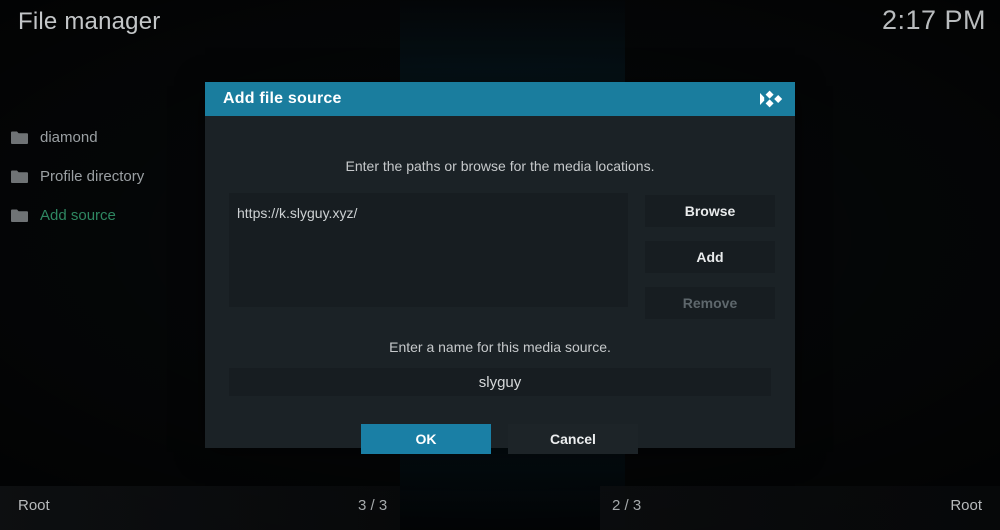  I want to click on page-title: File manager, so click(89, 21).